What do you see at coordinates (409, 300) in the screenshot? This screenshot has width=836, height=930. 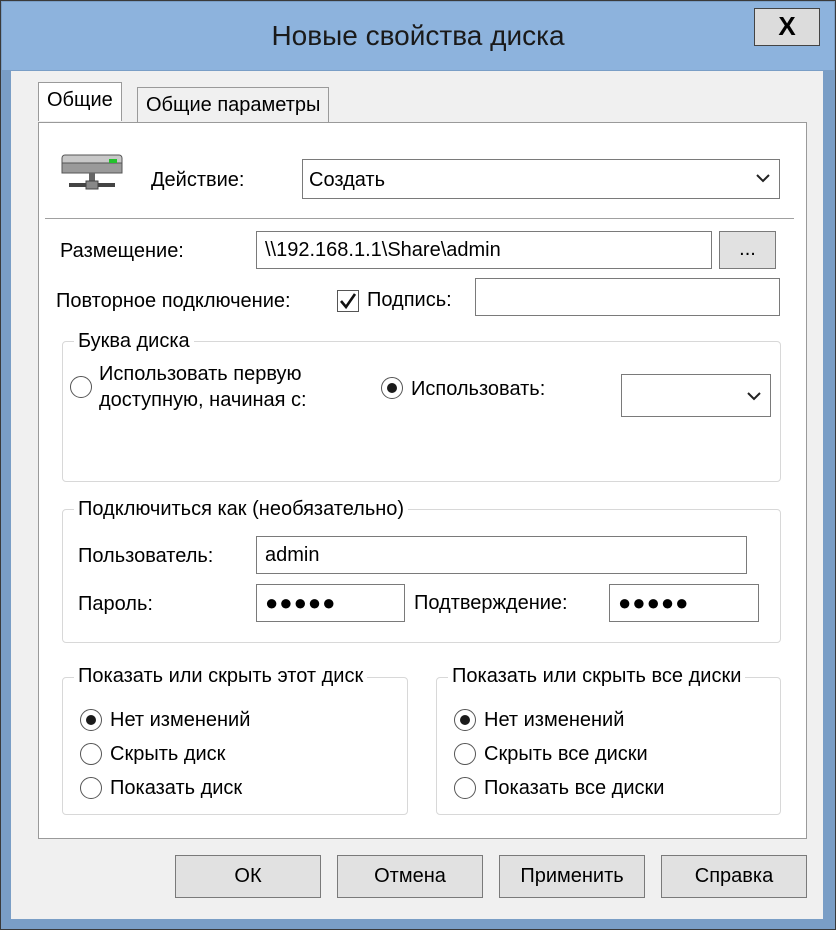 I see `caption-label: Подпись:` at bounding box center [409, 300].